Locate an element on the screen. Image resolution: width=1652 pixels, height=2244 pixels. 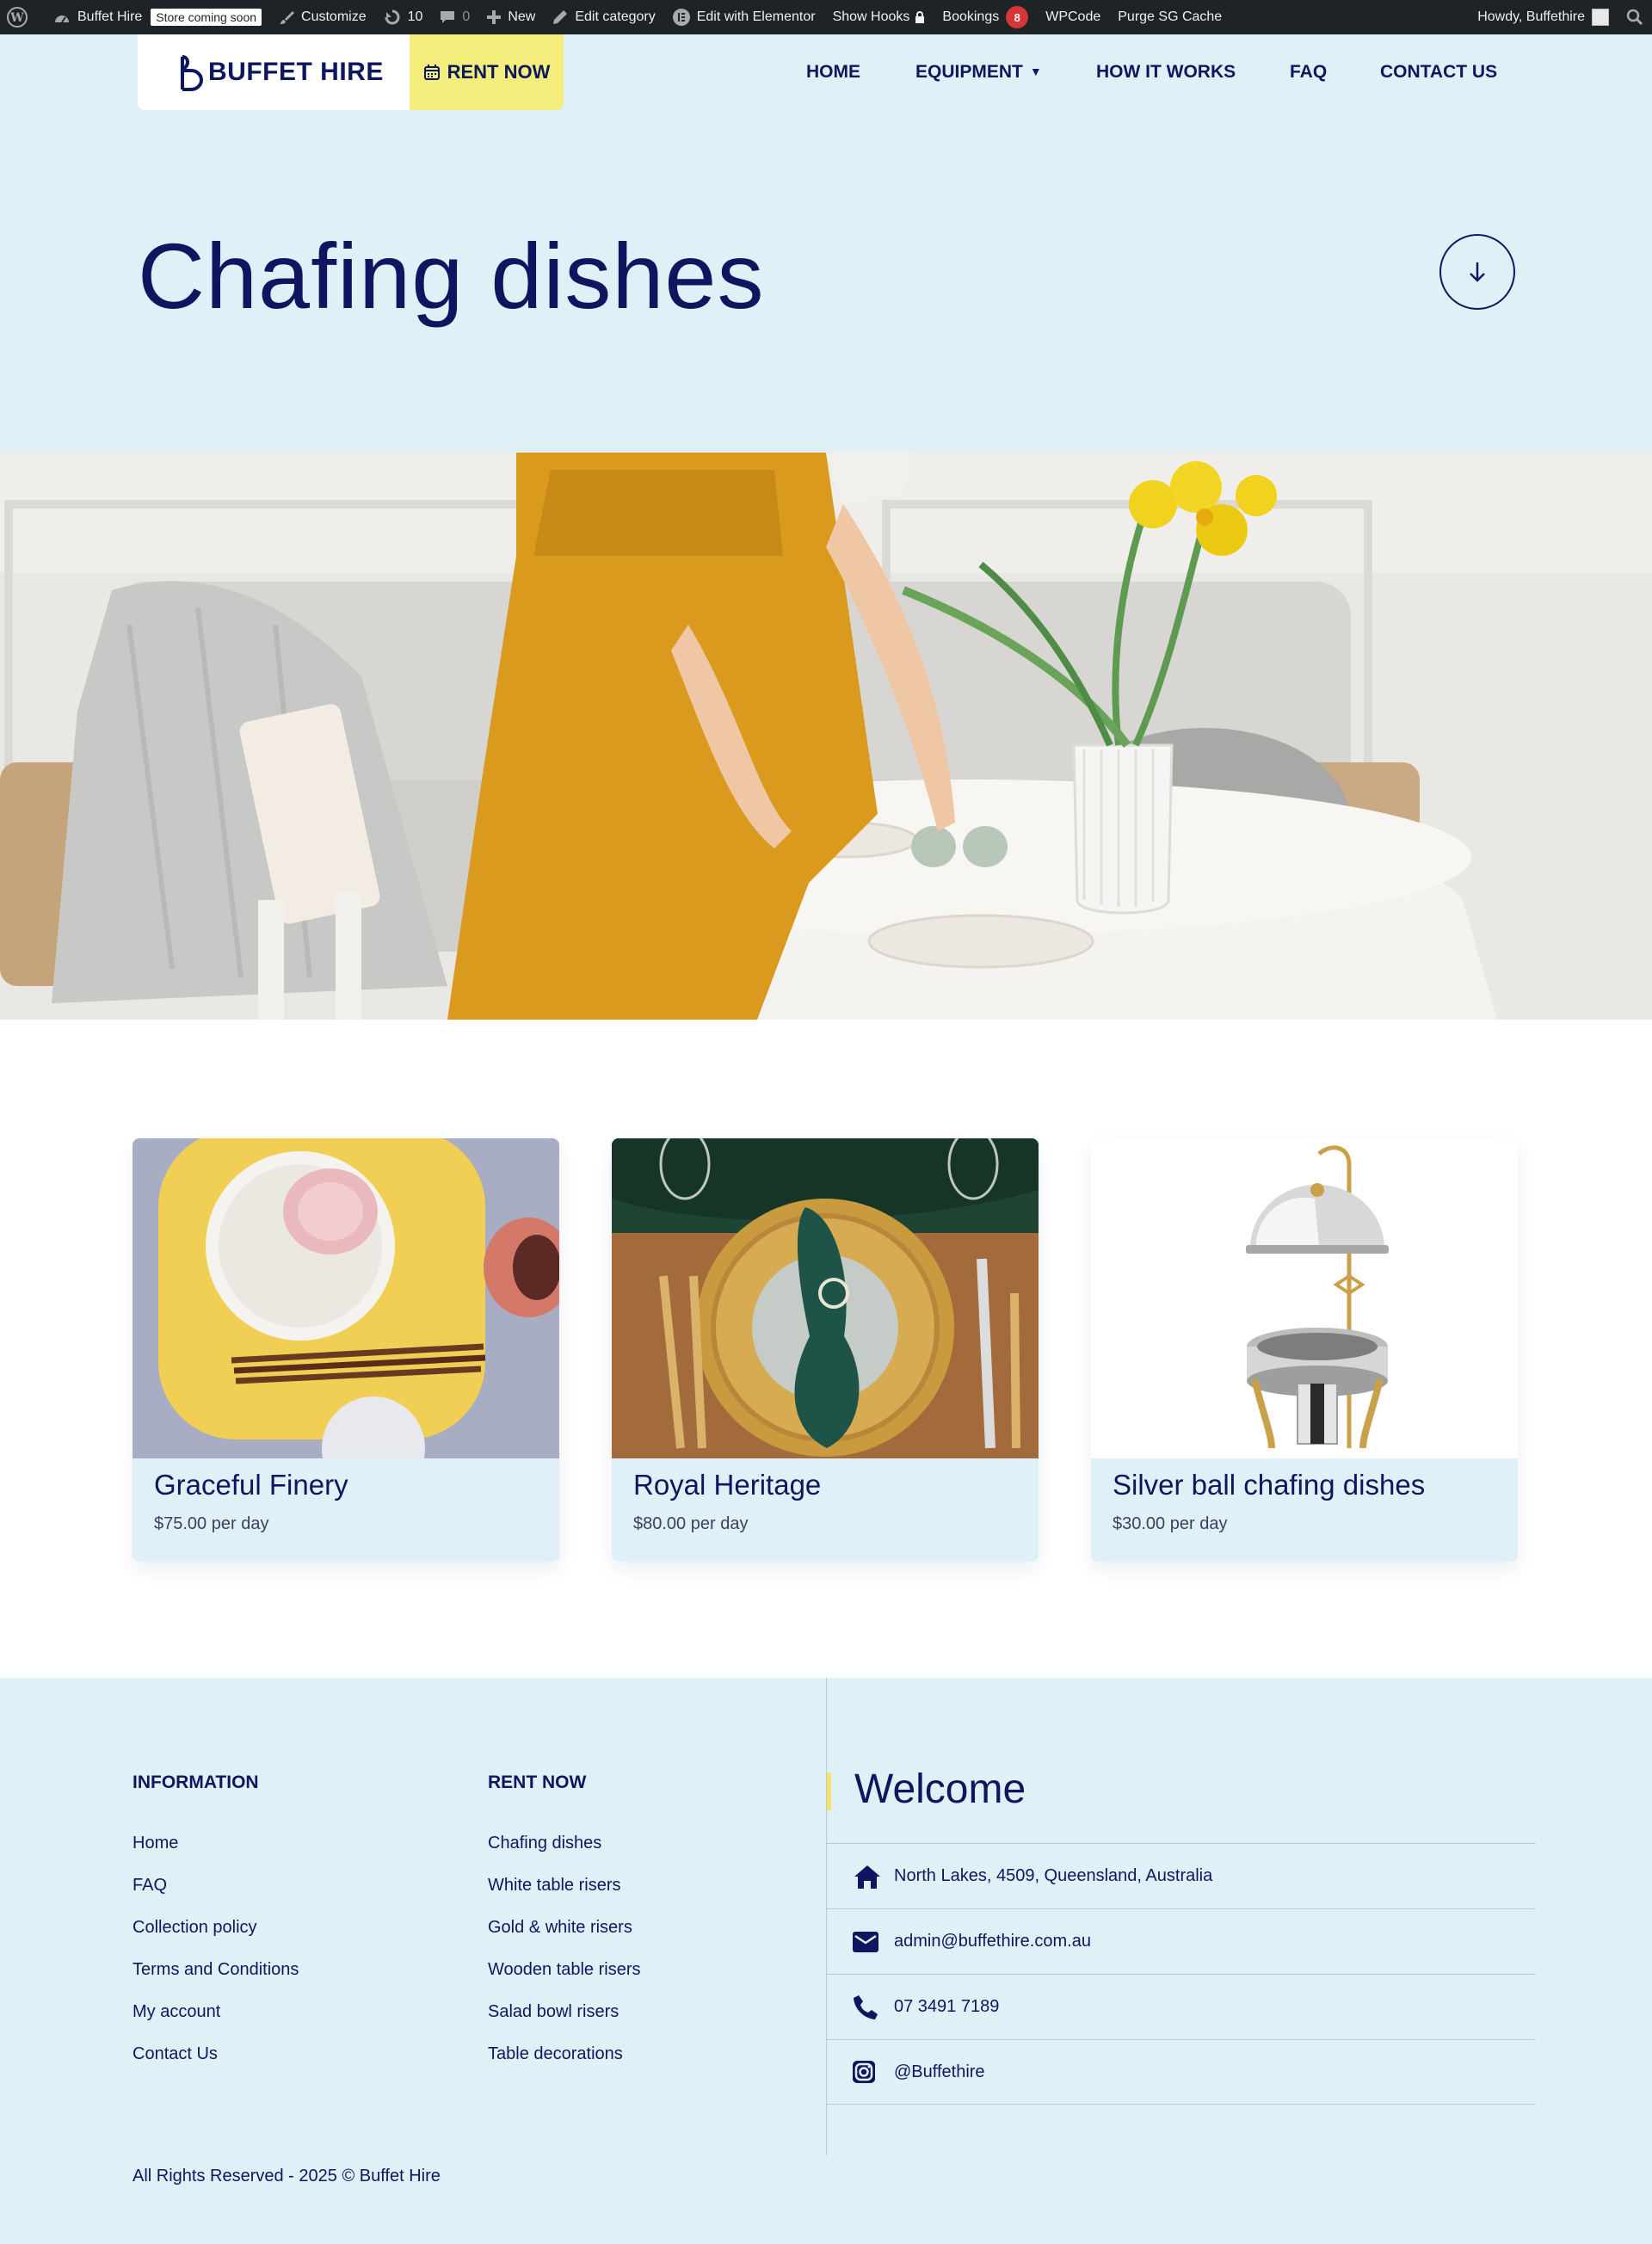
product-name: Graceful Finery is located at coordinates (251, 1485).